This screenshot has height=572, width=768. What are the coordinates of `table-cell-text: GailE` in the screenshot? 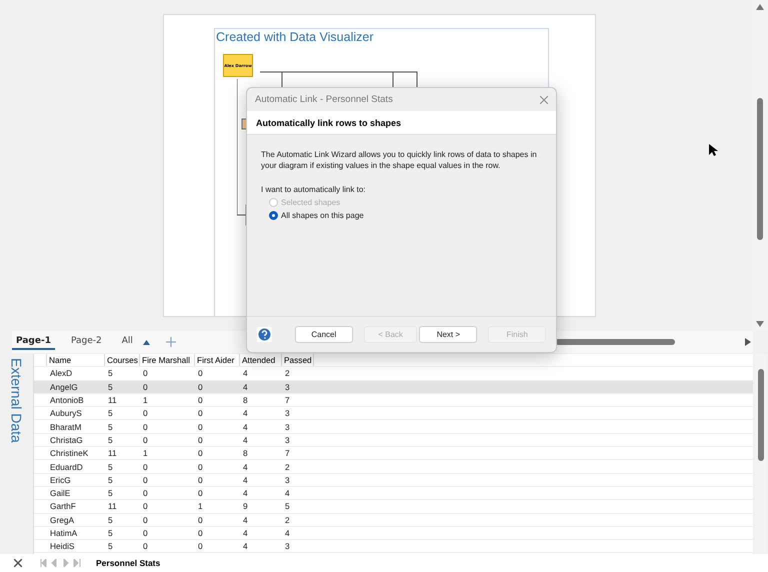 It's located at (60, 493).